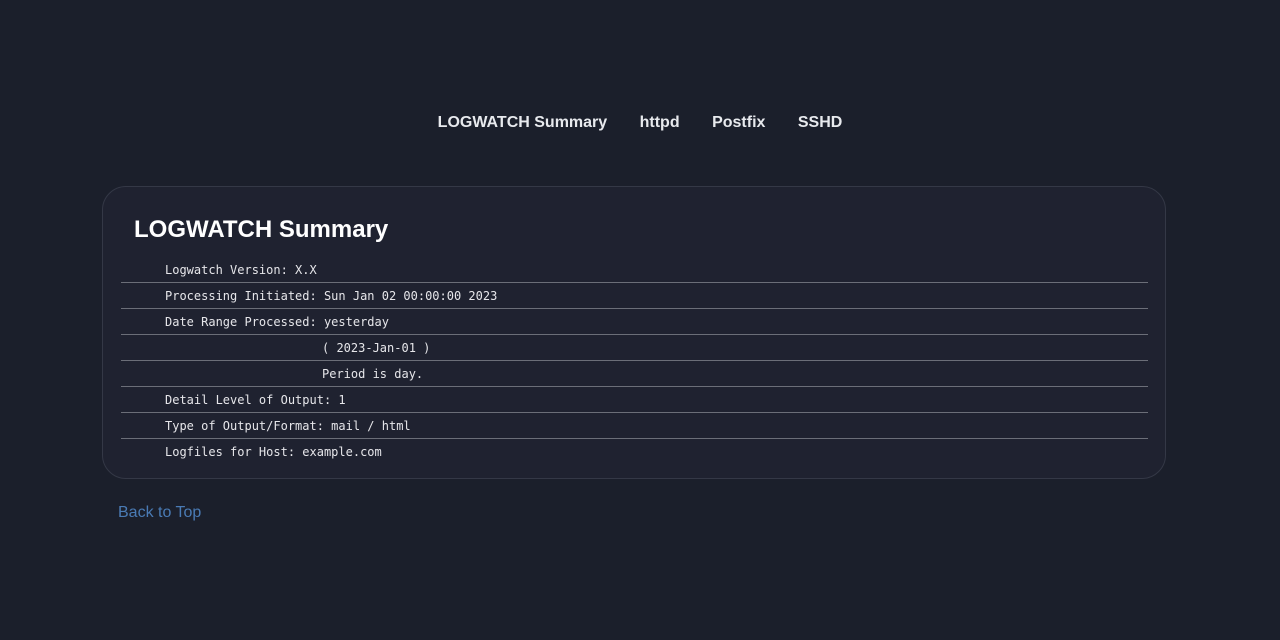 The height and width of the screenshot is (640, 1280). What do you see at coordinates (523, 123) in the screenshot?
I see `nav-link-logwatch-summary: LOGWATCH Summary` at bounding box center [523, 123].